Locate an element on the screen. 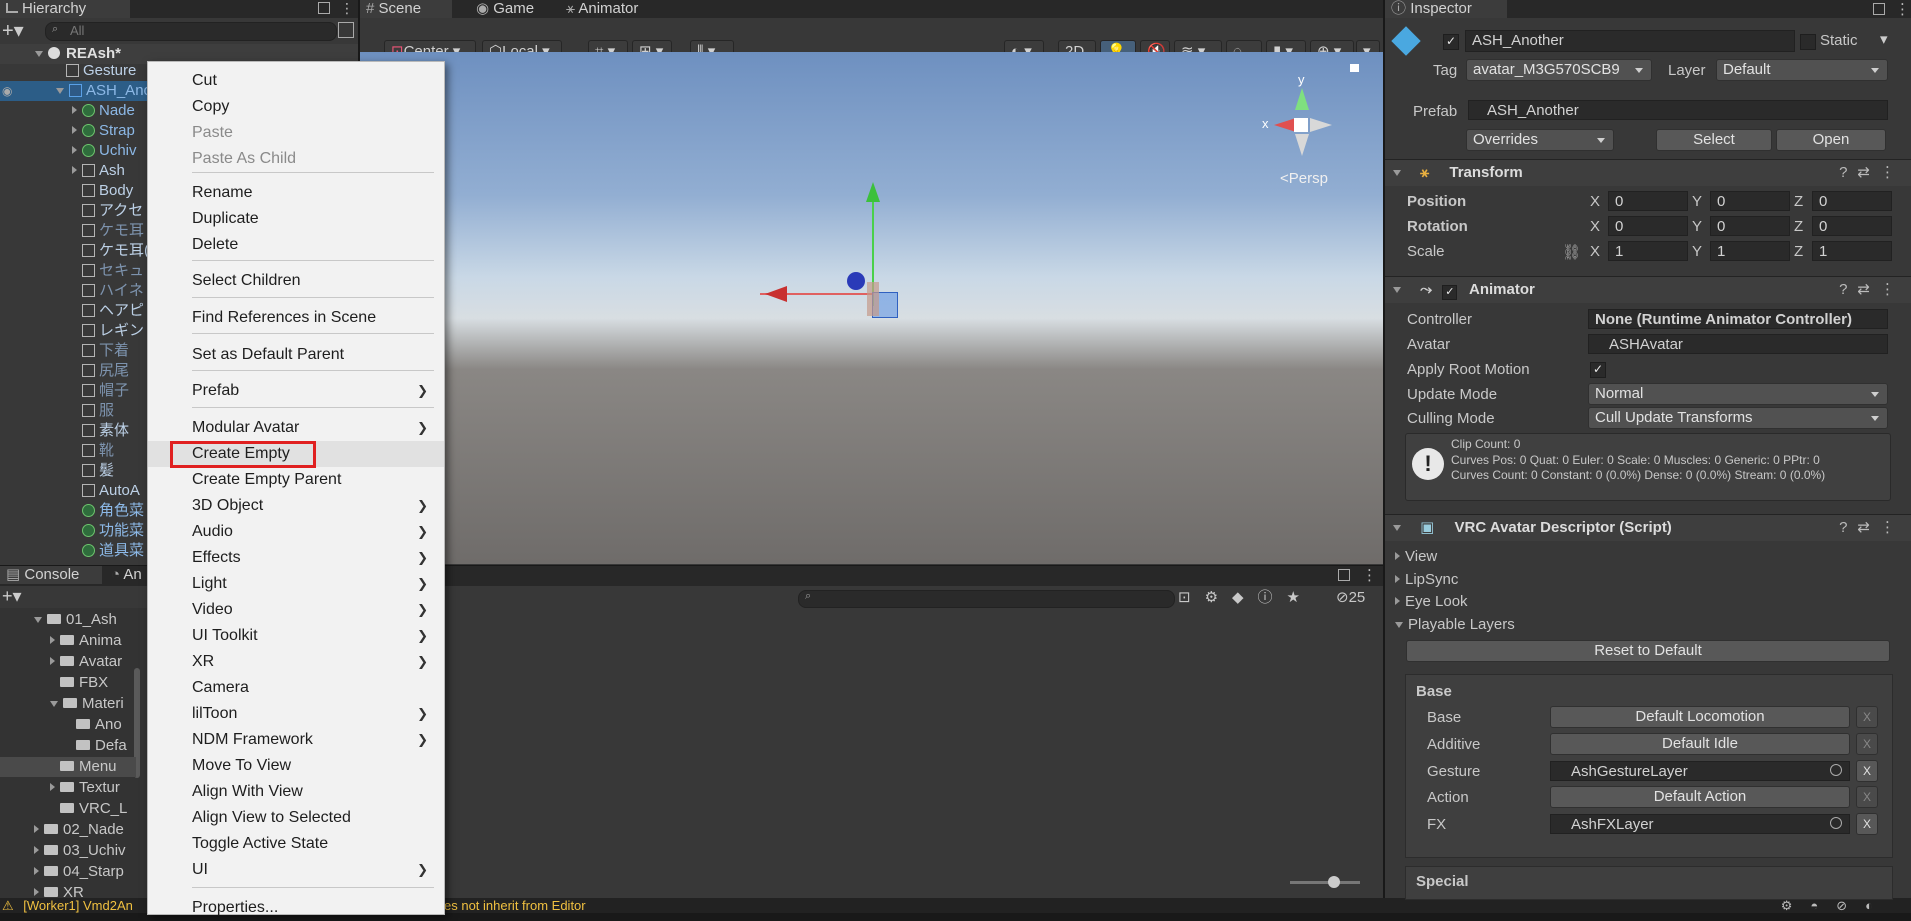 This screenshot has height=921, width=1911. transform-rot-z-field: 0 is located at coordinates (1852, 226).